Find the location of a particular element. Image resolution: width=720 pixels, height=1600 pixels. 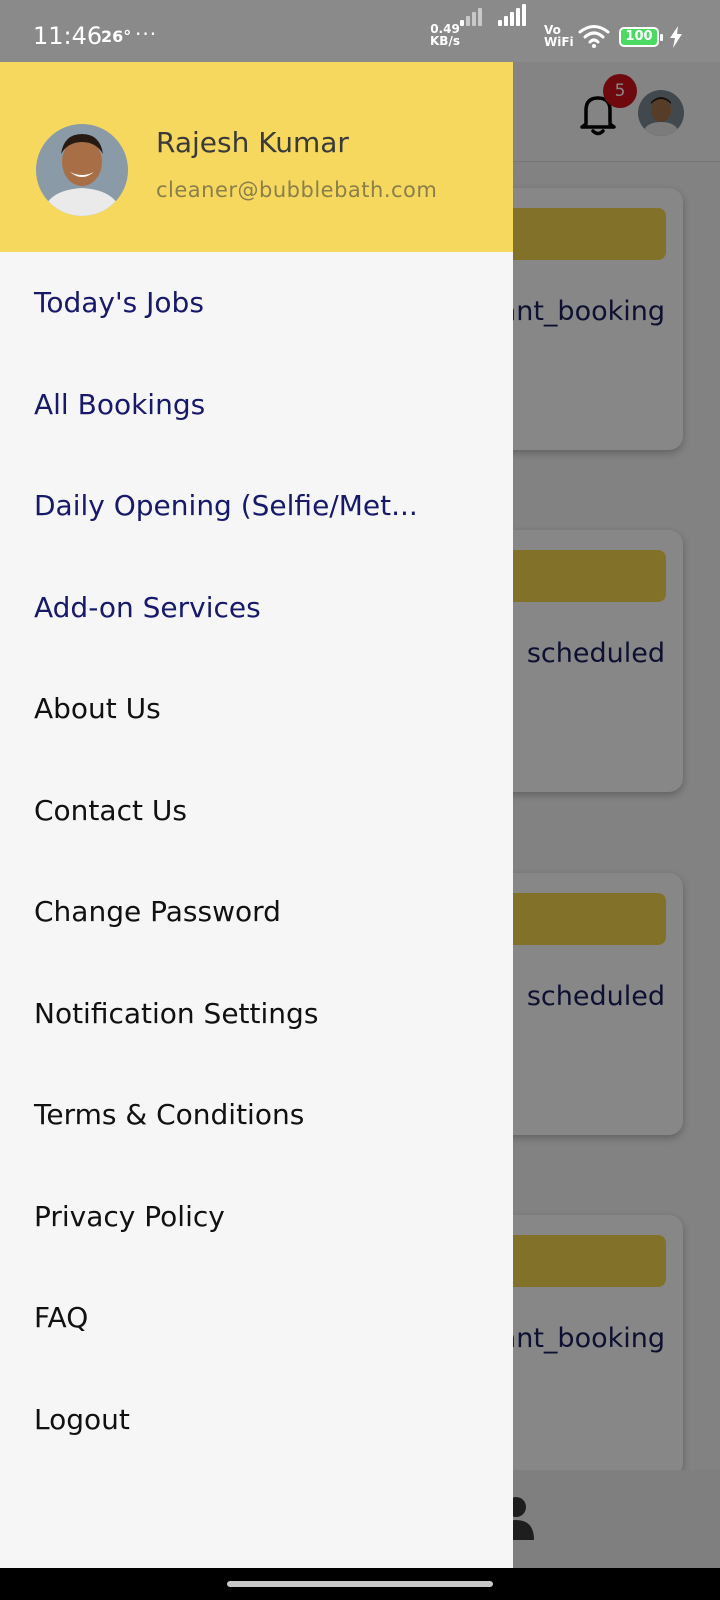

menu-item-terms-conditions: Terms & Conditions is located at coordinates (256, 1115).